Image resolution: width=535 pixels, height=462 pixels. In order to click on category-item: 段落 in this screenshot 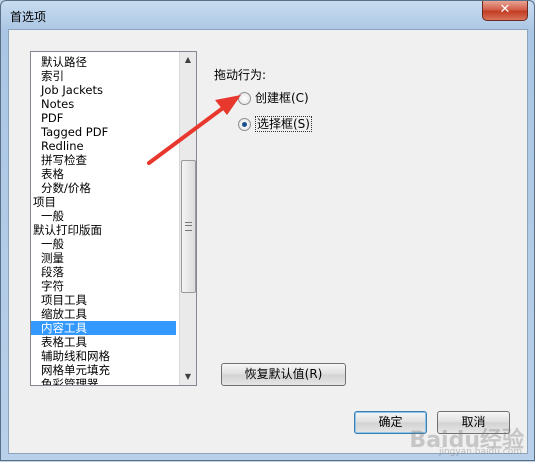, I will do `click(103, 272)`.